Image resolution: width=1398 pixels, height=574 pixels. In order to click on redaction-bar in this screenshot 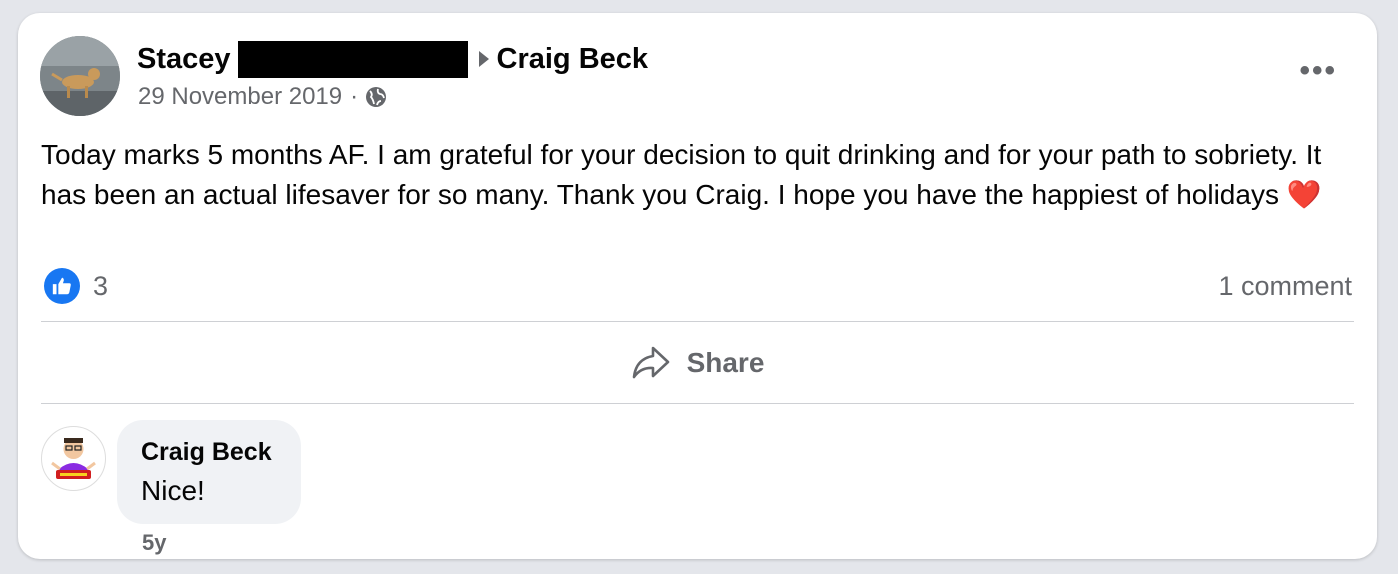, I will do `click(352, 59)`.